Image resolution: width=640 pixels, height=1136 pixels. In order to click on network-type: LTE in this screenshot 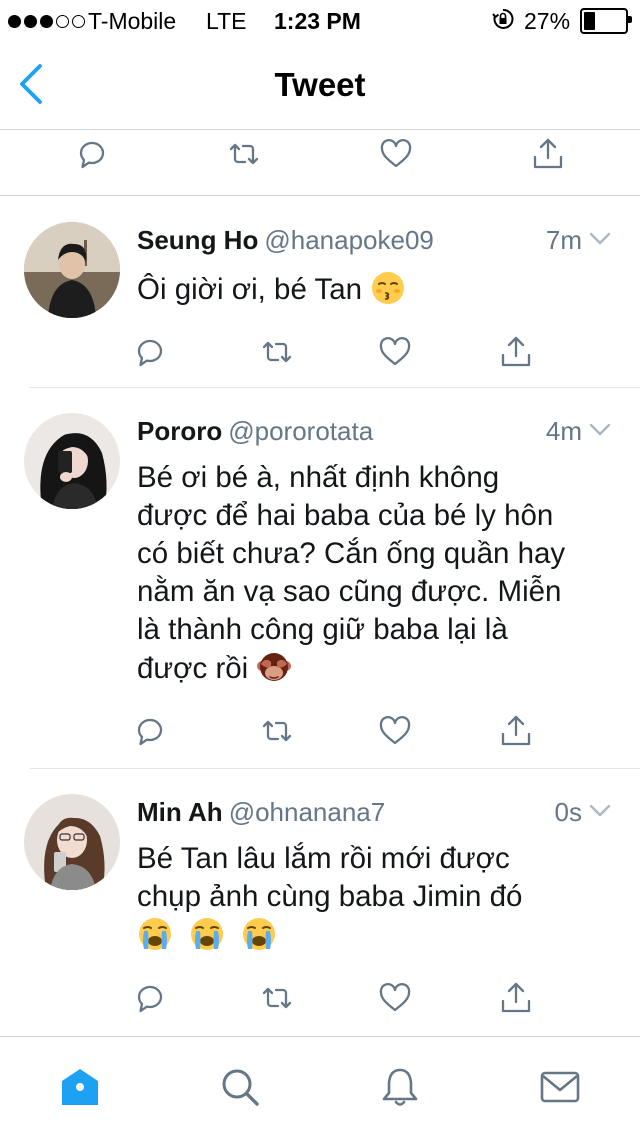, I will do `click(226, 21)`.